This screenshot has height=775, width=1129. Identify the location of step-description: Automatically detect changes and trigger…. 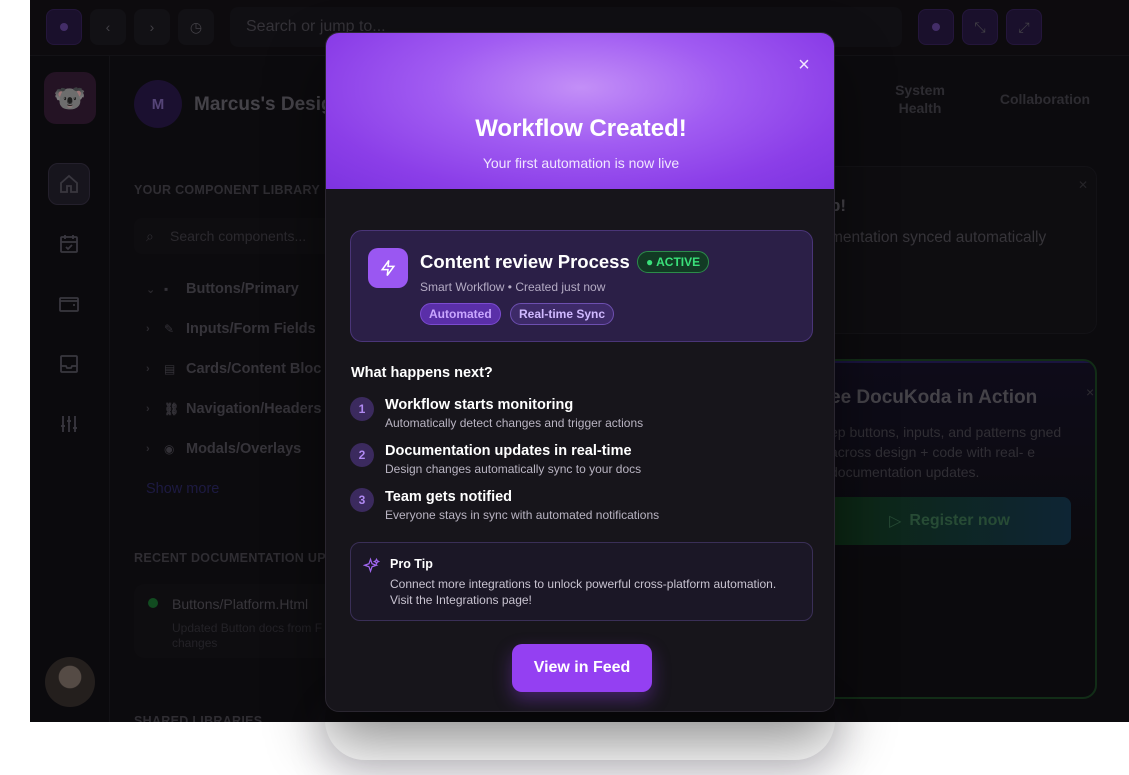
(514, 423).